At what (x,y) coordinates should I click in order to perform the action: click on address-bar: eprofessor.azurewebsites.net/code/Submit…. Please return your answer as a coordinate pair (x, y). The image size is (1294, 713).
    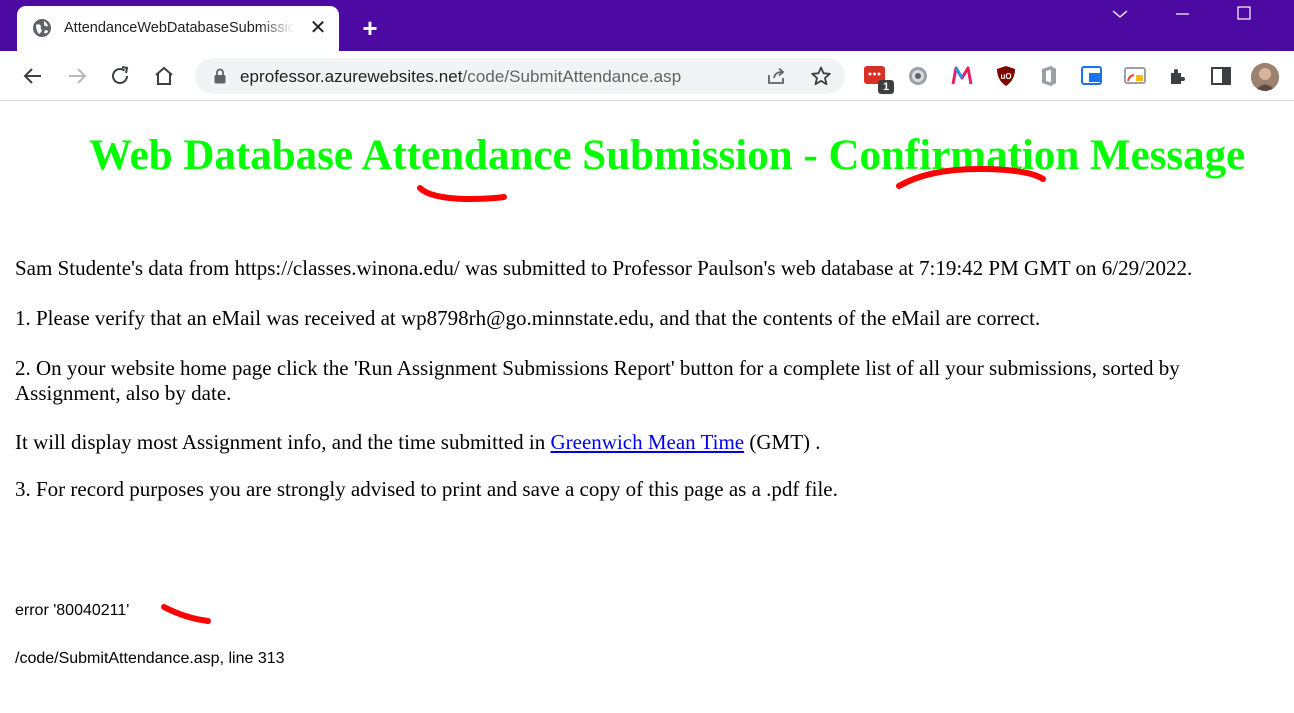
    Looking at the image, I should click on (520, 76).